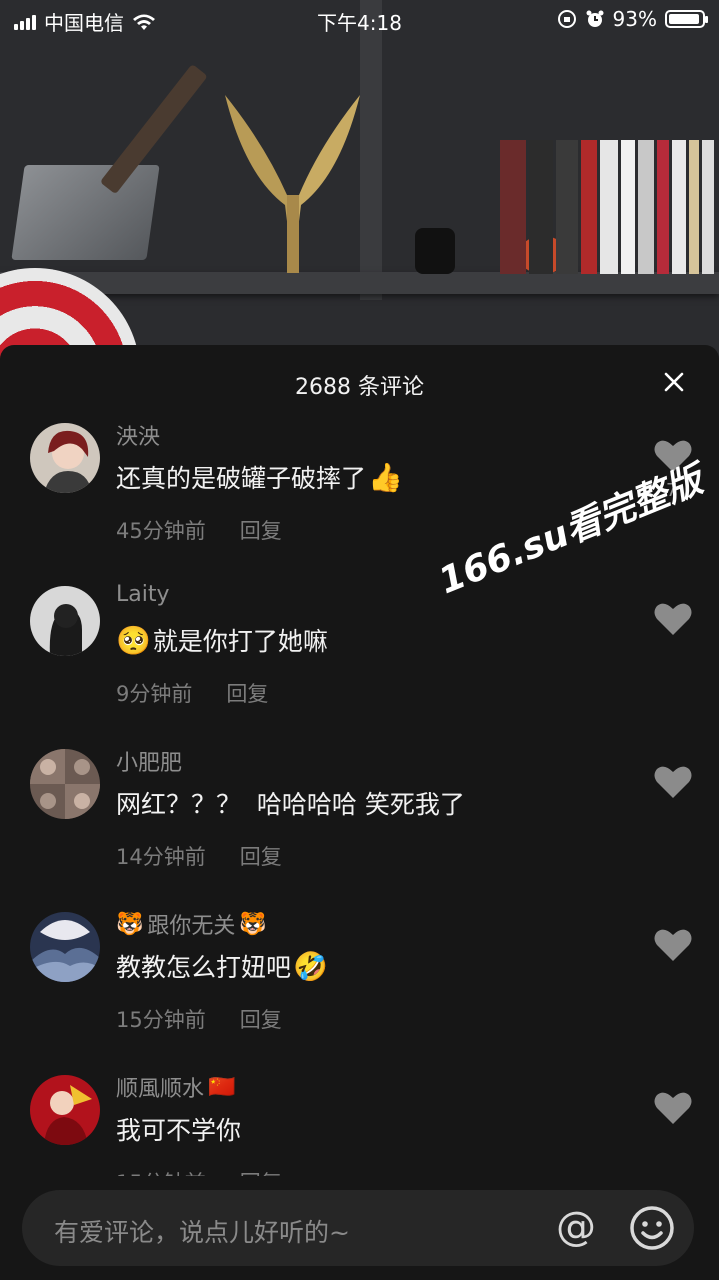 This screenshot has width=719, height=1280. What do you see at coordinates (310, 966) in the screenshot?
I see `rofl-emoji: 🤣` at bounding box center [310, 966].